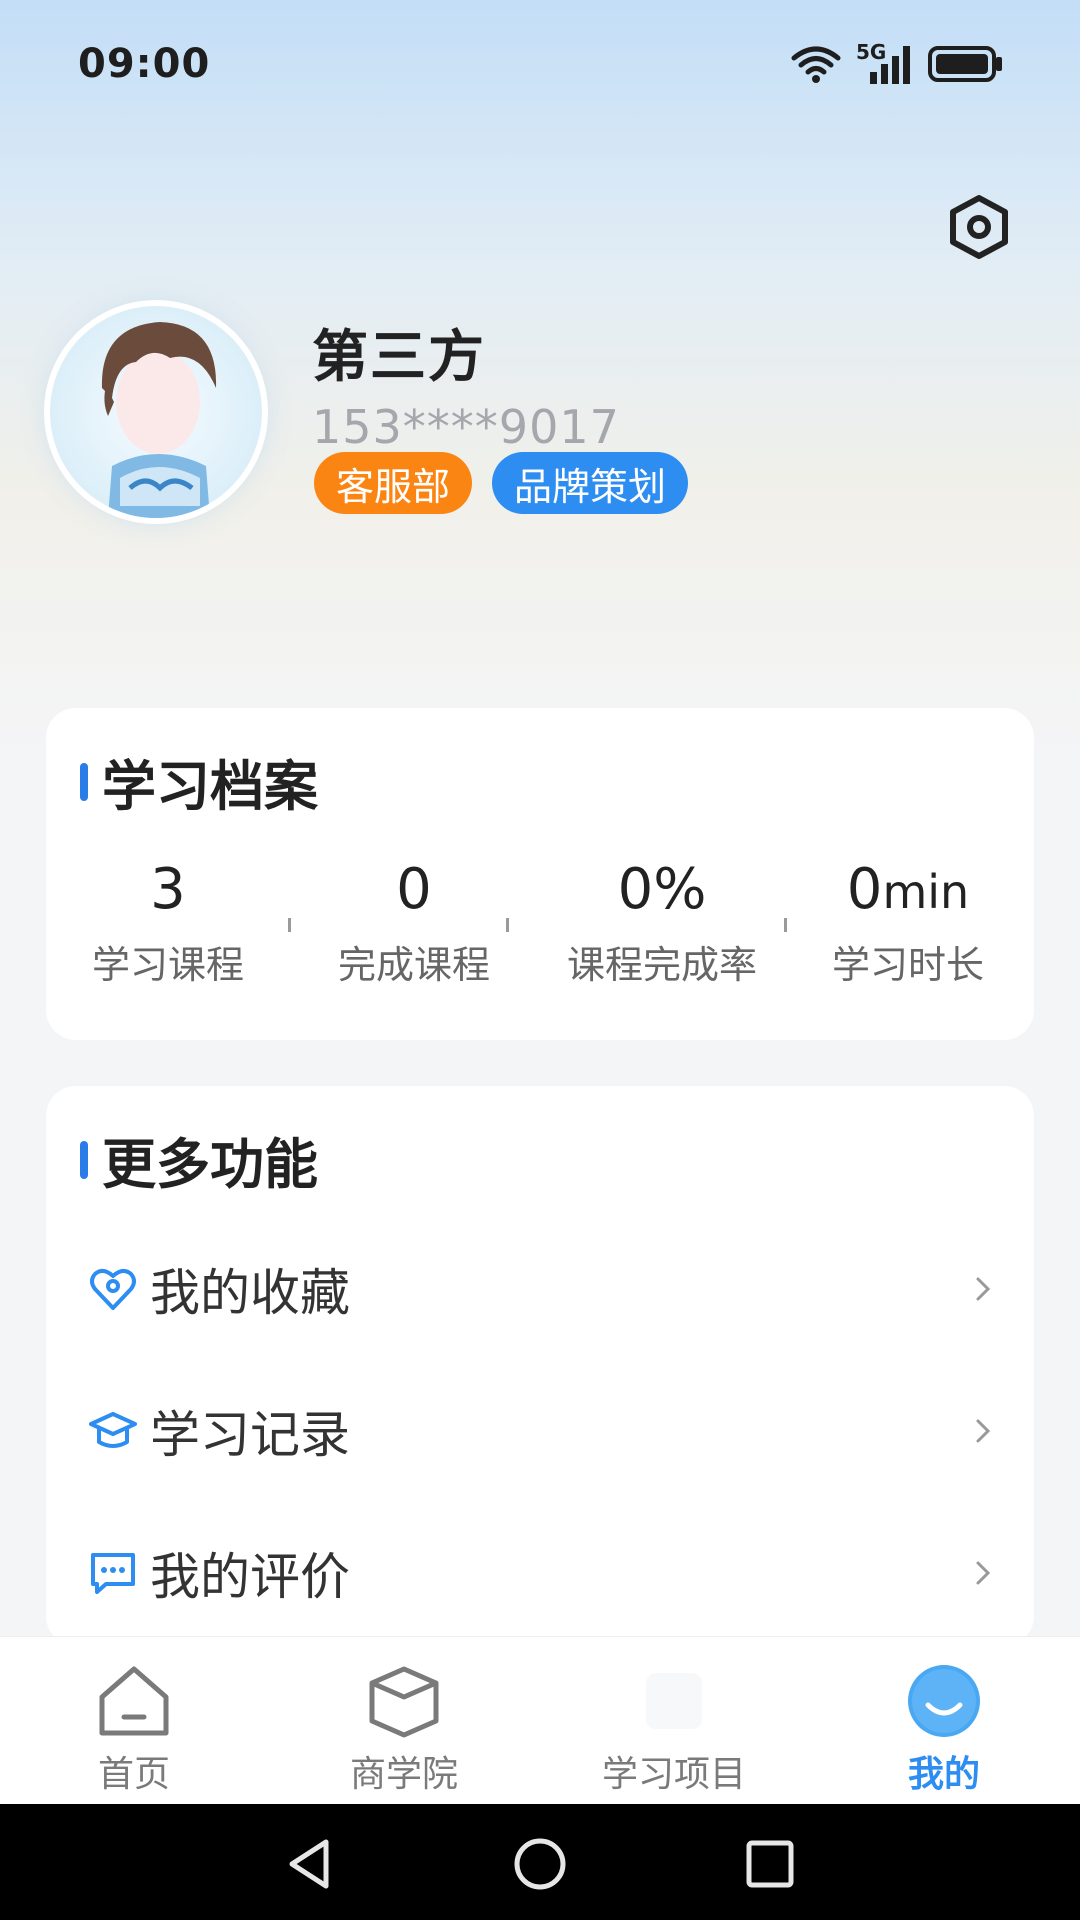 This screenshot has height=1920, width=1080. I want to click on menu-item-label: 我的收藏, so click(250, 1293).